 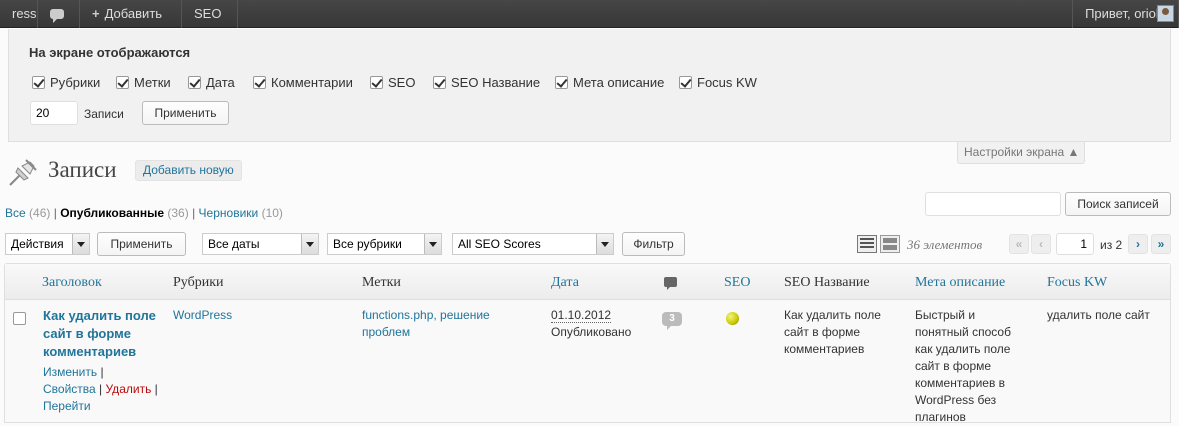 I want to click on column-toggle-date: Дата, so click(x=211, y=82).